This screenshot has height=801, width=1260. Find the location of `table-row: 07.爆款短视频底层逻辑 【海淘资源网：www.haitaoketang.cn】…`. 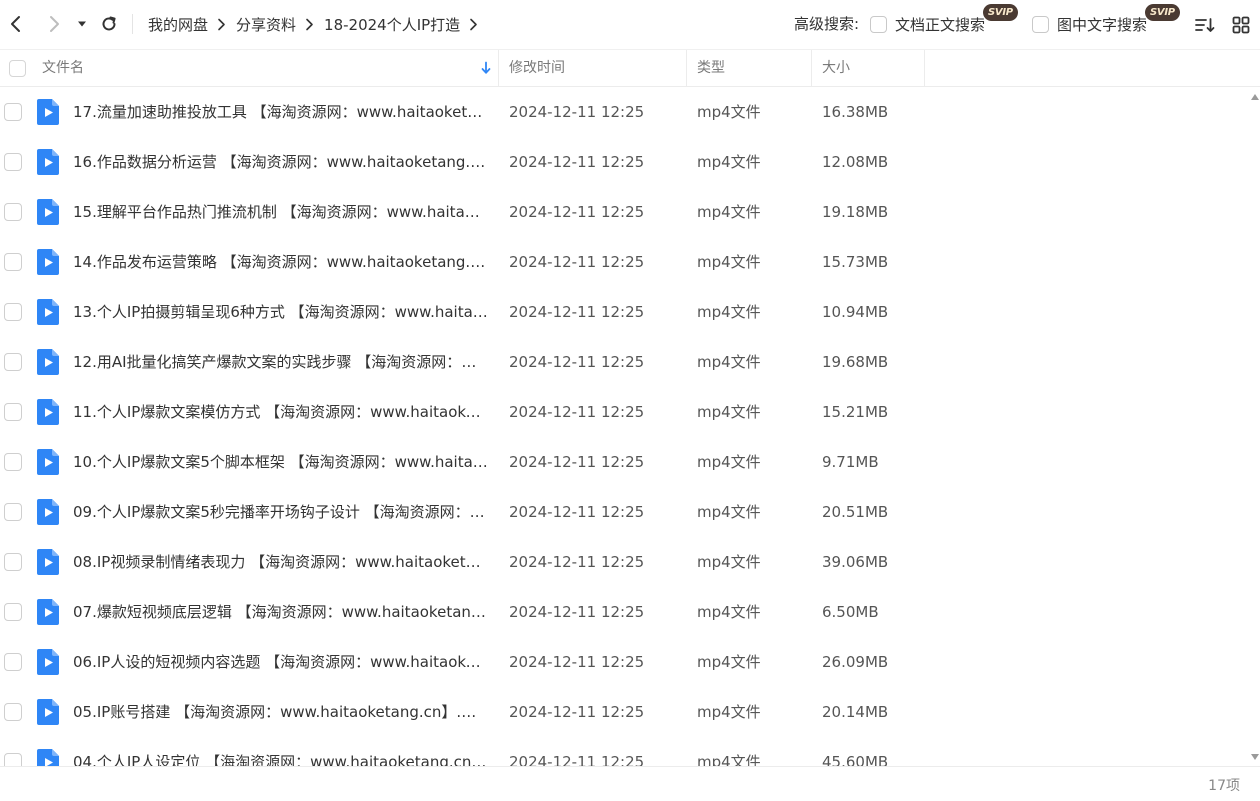

table-row: 07.爆款短视频底层逻辑 【海淘资源网：www.haitaoketang.cn】… is located at coordinates (625, 613).